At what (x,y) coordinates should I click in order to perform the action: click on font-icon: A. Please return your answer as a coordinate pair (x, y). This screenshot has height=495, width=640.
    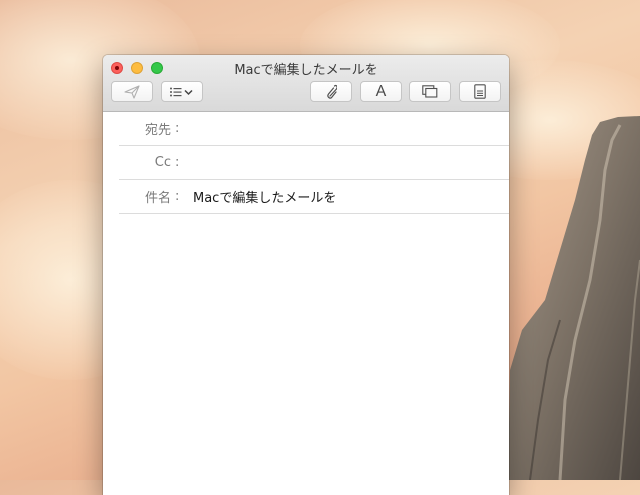
    Looking at the image, I should click on (381, 91).